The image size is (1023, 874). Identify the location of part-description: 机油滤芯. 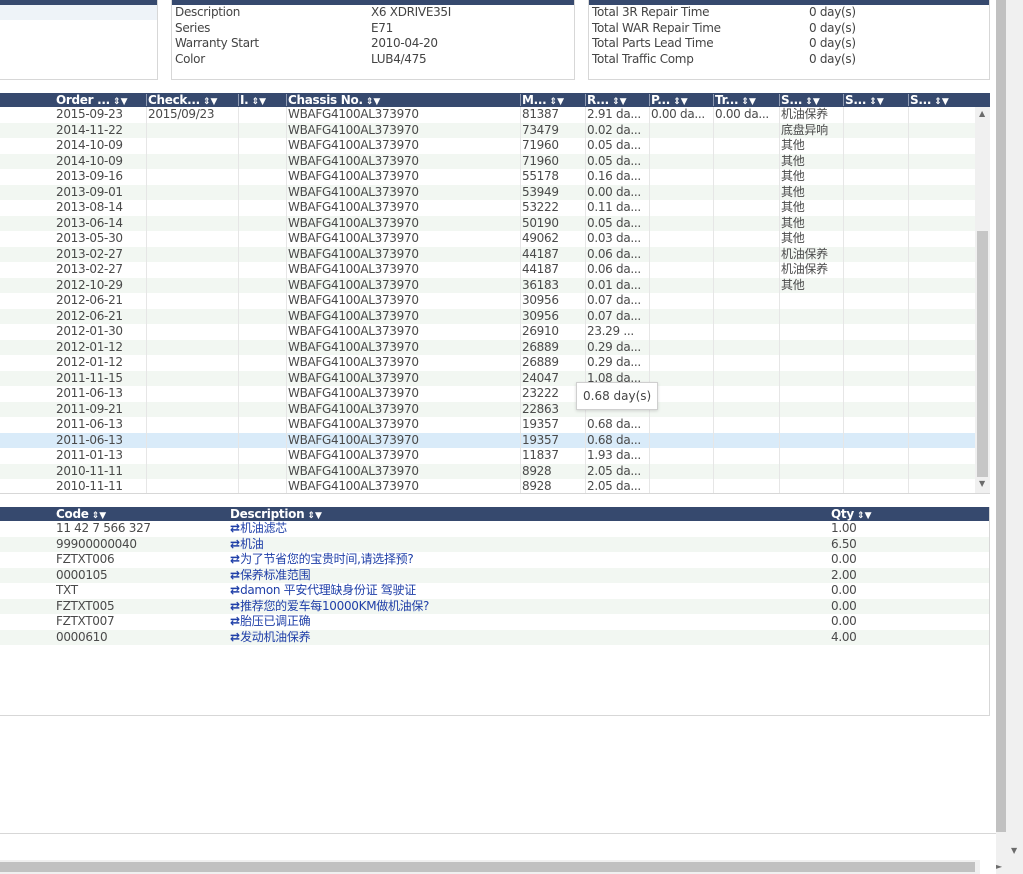
(263, 528).